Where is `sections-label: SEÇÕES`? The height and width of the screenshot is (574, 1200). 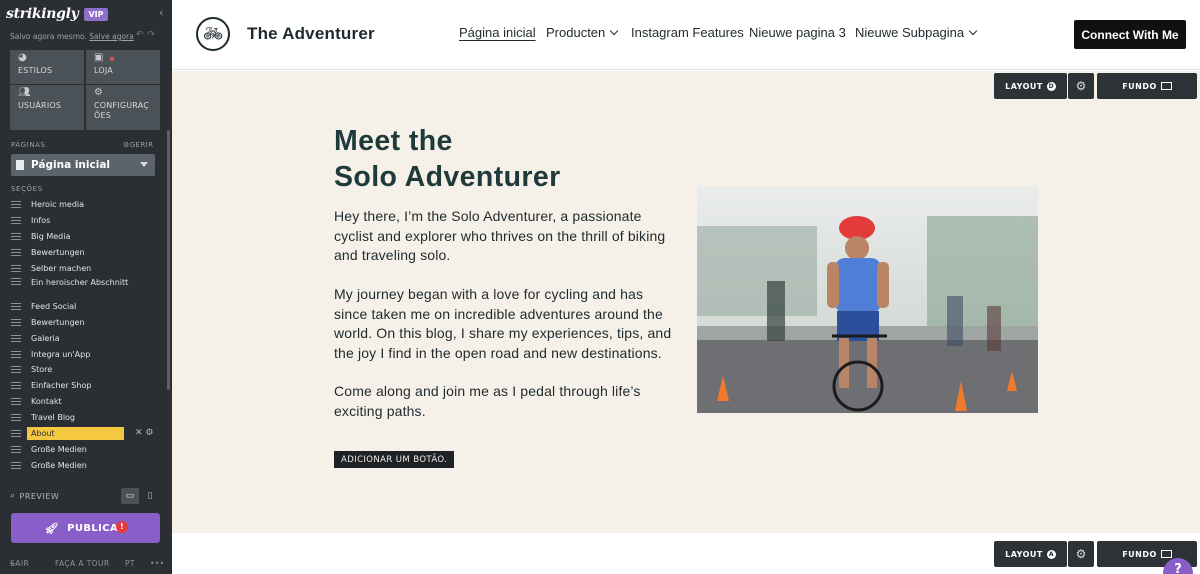
sections-label: SEÇÕES is located at coordinates (27, 189).